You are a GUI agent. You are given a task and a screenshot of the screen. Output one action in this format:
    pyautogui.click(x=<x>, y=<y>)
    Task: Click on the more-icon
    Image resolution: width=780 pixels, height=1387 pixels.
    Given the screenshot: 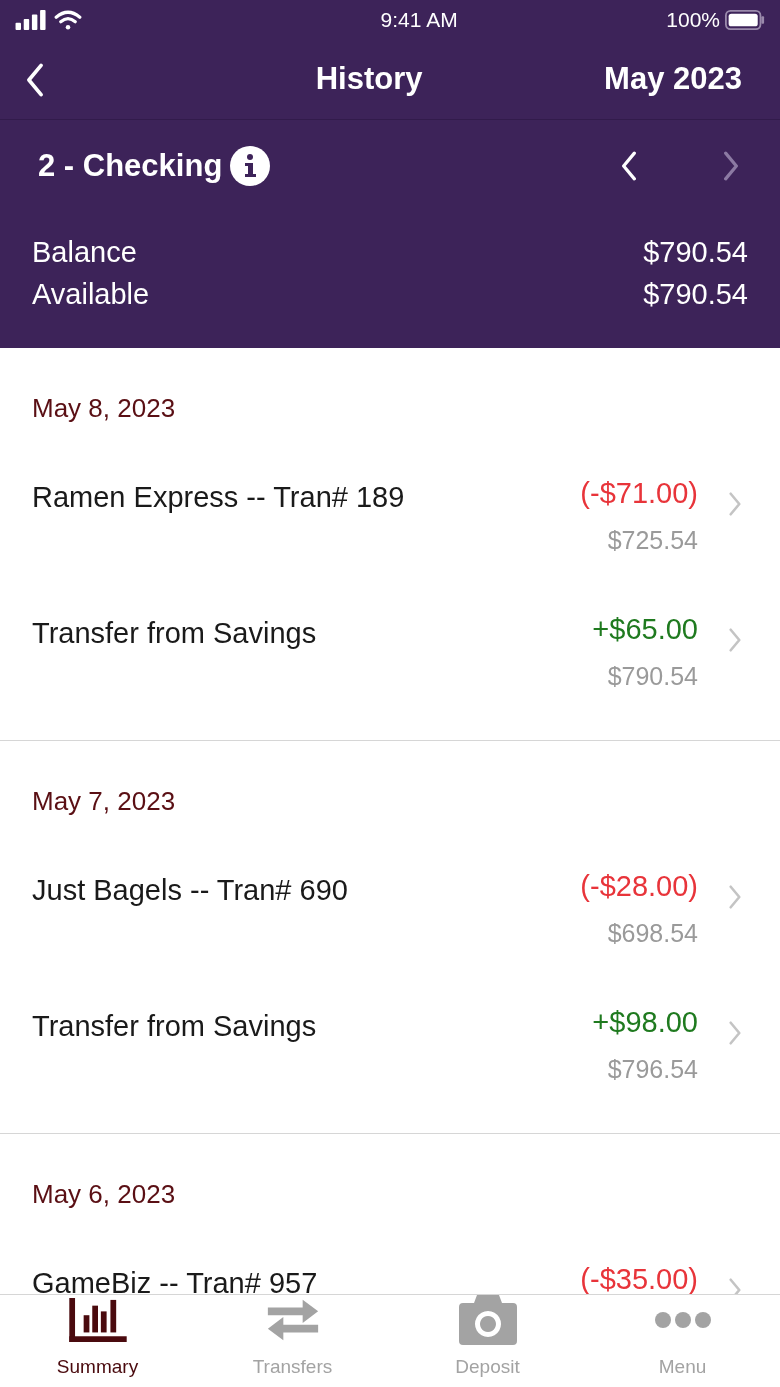 What is the action you would take?
    pyautogui.click(x=682, y=1319)
    